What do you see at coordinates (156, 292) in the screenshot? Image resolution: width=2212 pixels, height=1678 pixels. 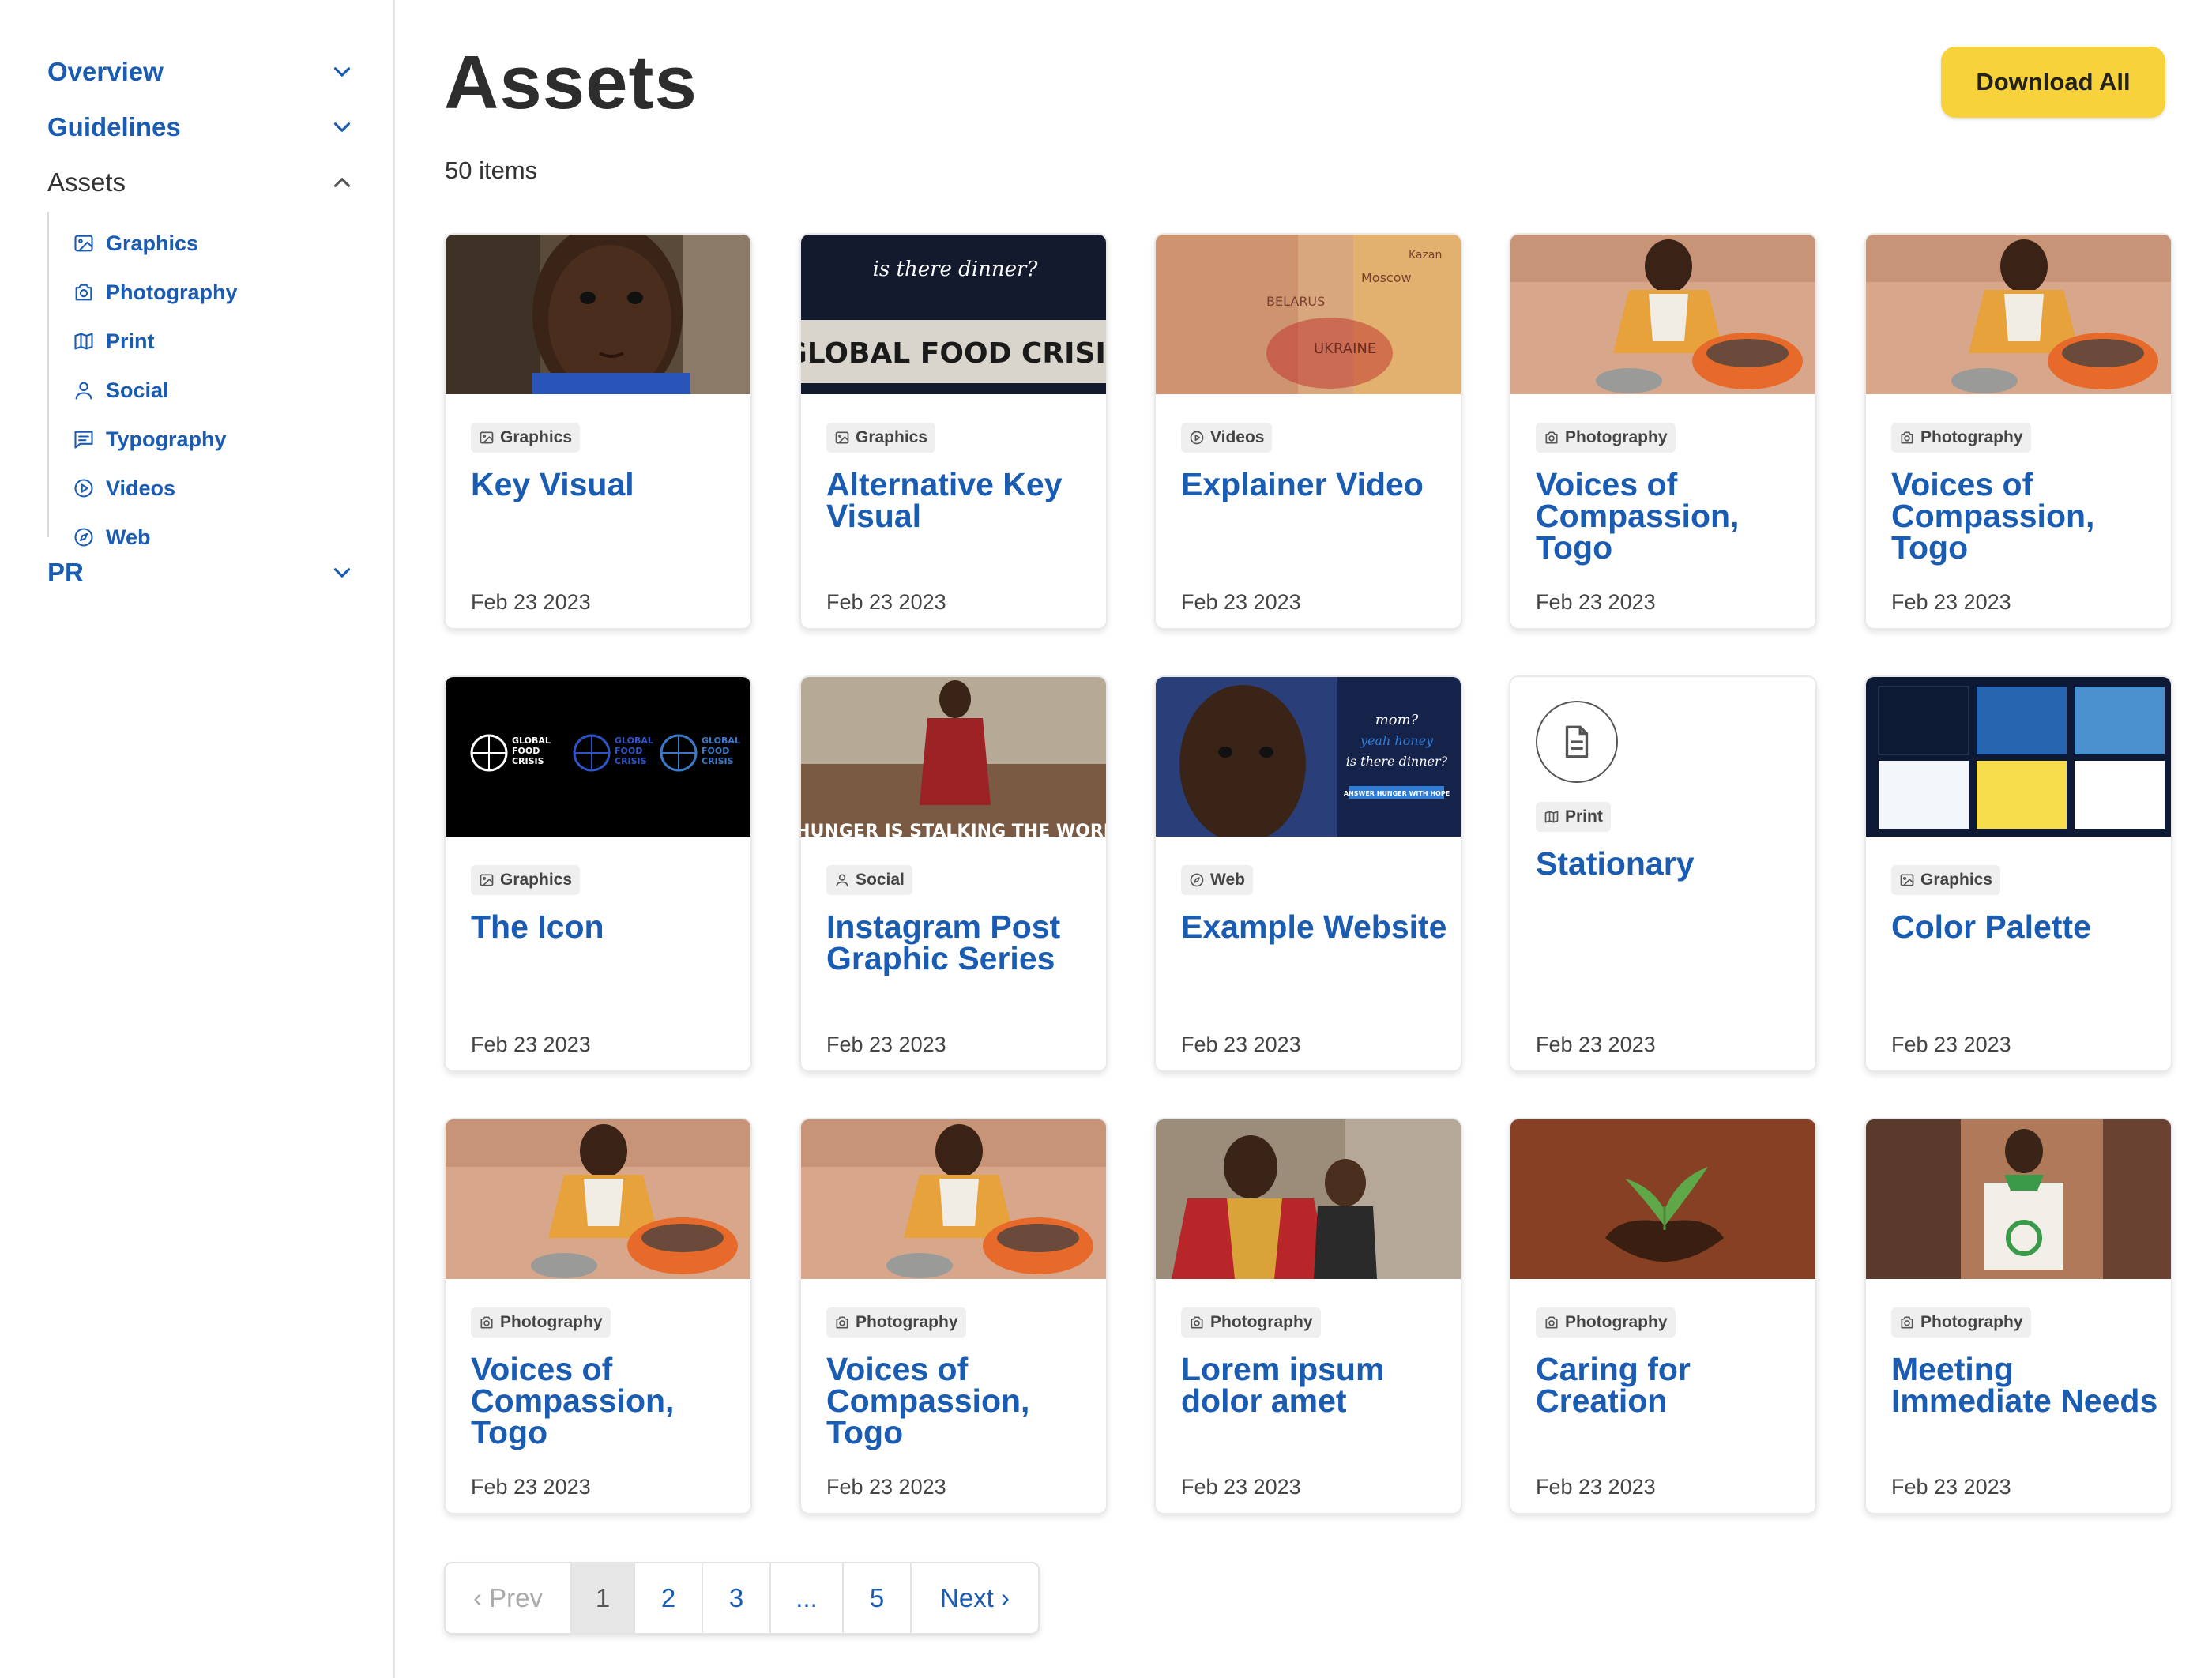 I see `sidebar-item-photography: Photography` at bounding box center [156, 292].